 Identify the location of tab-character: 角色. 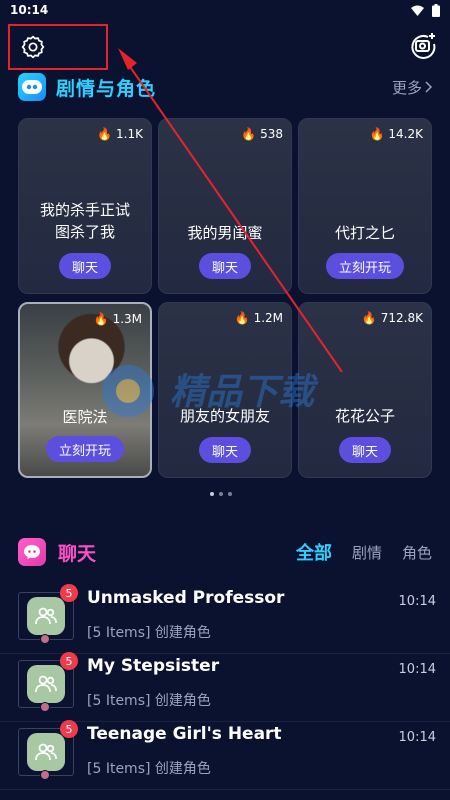
(417, 552).